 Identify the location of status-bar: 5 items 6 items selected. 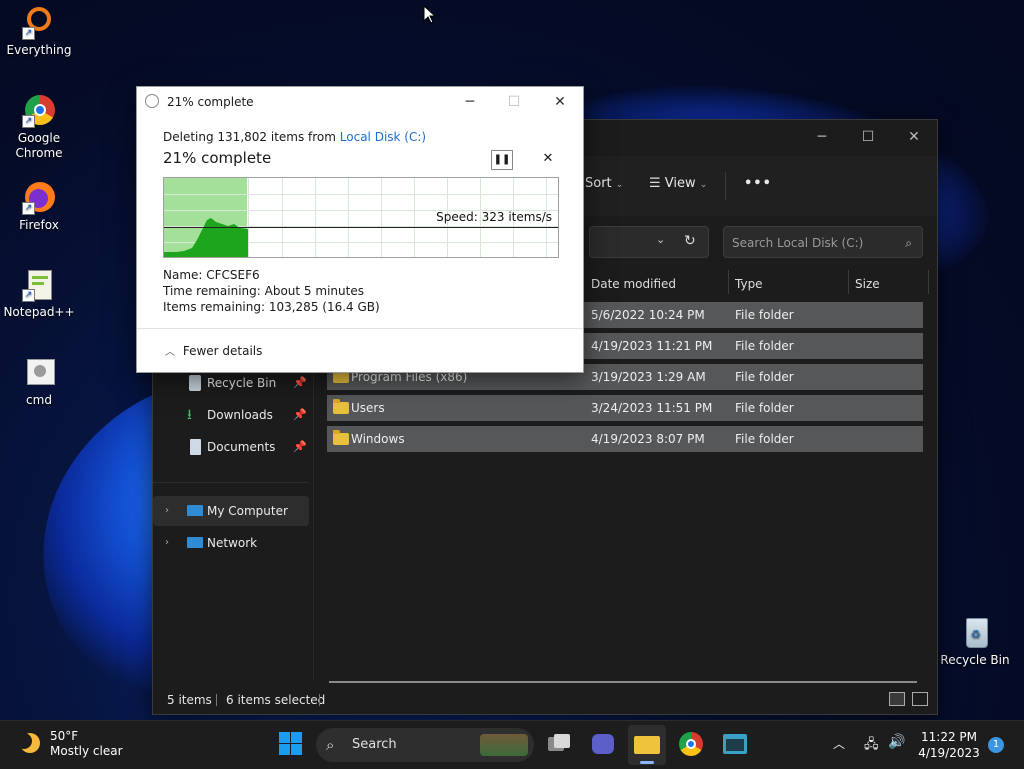
(545, 700).